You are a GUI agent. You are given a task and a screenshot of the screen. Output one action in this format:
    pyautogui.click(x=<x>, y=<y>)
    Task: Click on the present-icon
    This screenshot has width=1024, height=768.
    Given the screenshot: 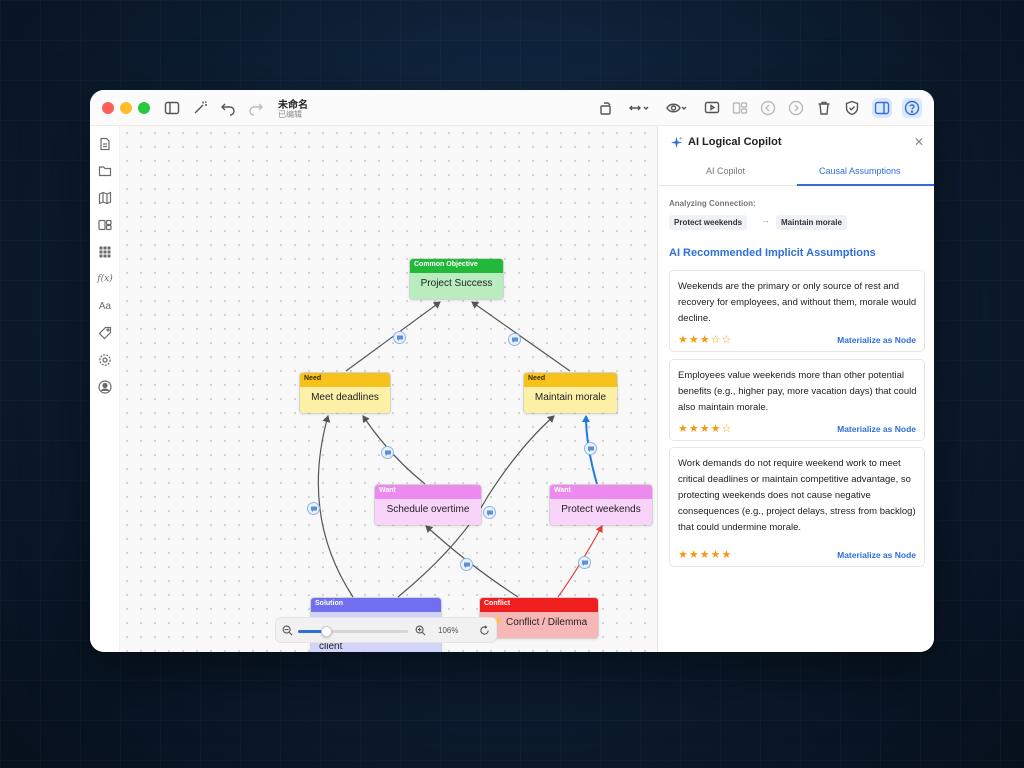 What is the action you would take?
    pyautogui.click(x=712, y=108)
    